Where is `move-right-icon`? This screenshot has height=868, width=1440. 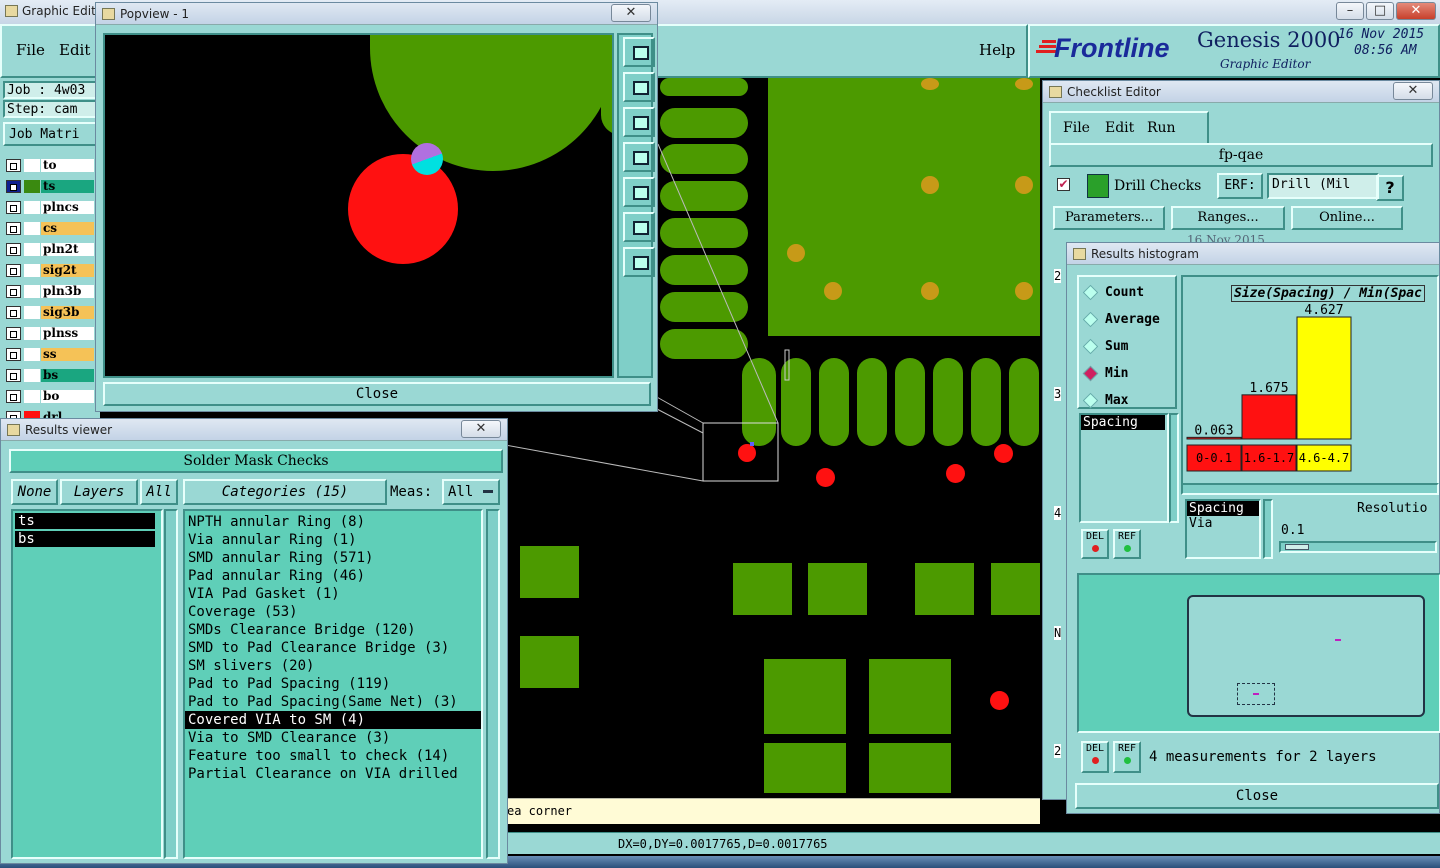
move-right-icon is located at coordinates (639, 192).